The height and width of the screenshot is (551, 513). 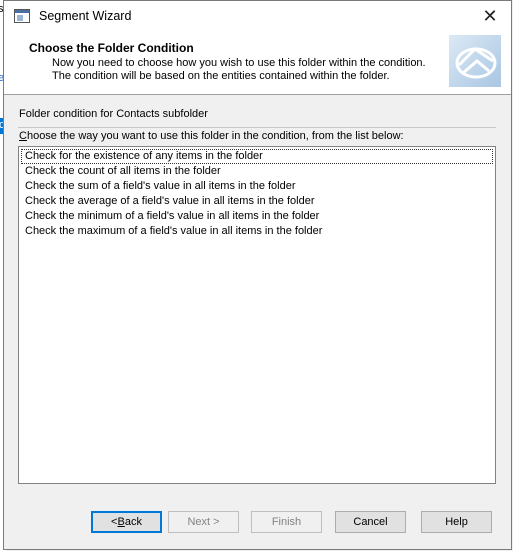 I want to click on title-bar: Segment Wizard ✕, so click(x=257, y=16).